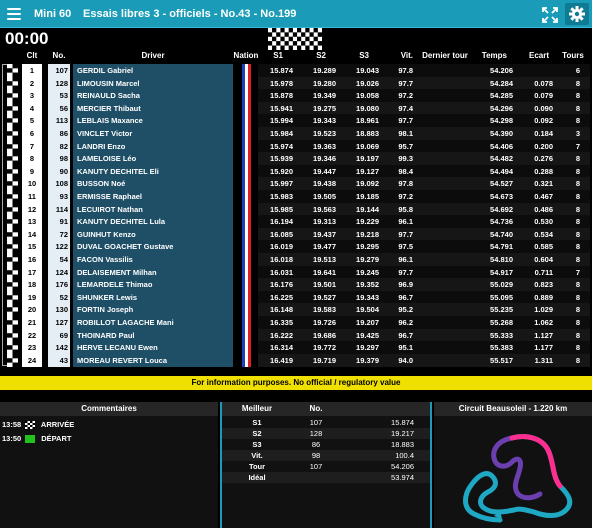 Image resolution: width=592 pixels, height=528 pixels. What do you see at coordinates (501, 70) in the screenshot?
I see `lap-time: 54.206` at bounding box center [501, 70].